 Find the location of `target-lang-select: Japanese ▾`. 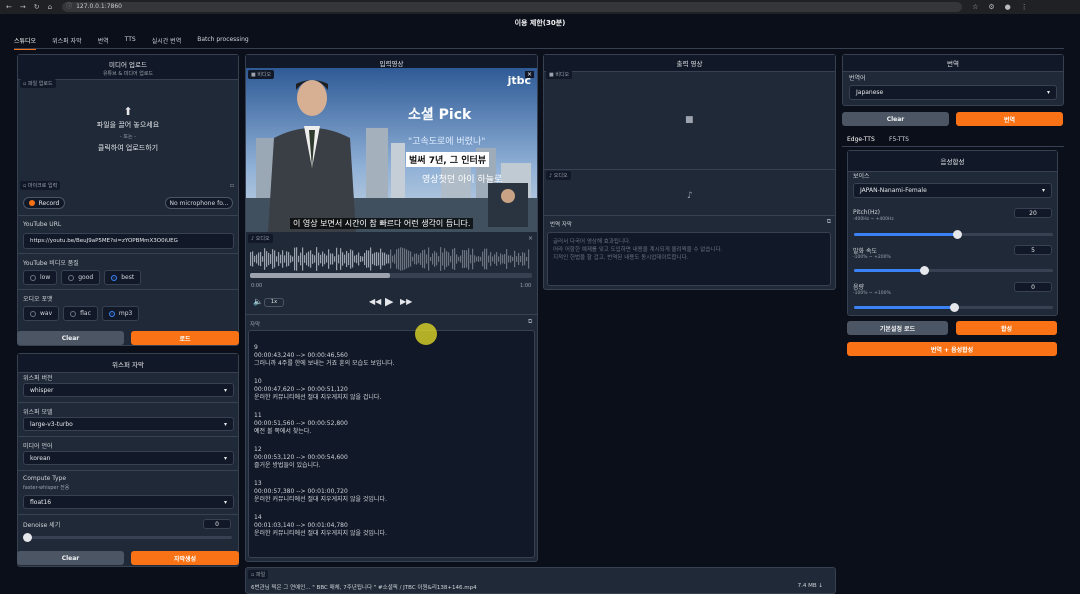

target-lang-select: Japanese ▾ is located at coordinates (953, 92).